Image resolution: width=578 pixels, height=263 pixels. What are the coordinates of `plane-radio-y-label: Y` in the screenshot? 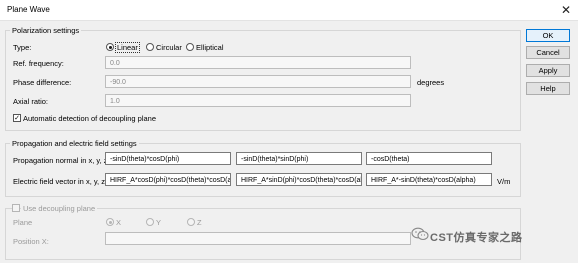 It's located at (158, 222).